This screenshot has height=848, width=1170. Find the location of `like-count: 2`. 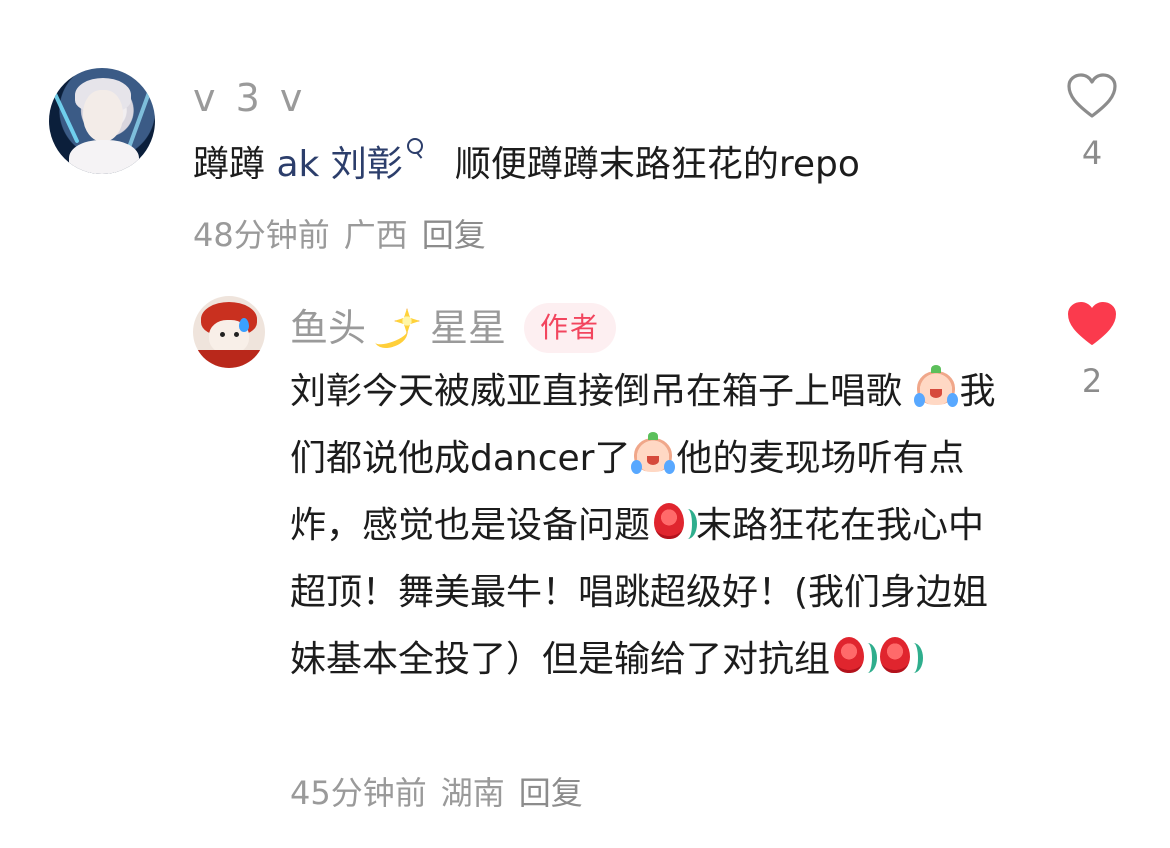

like-count: 2 is located at coordinates (1092, 381).